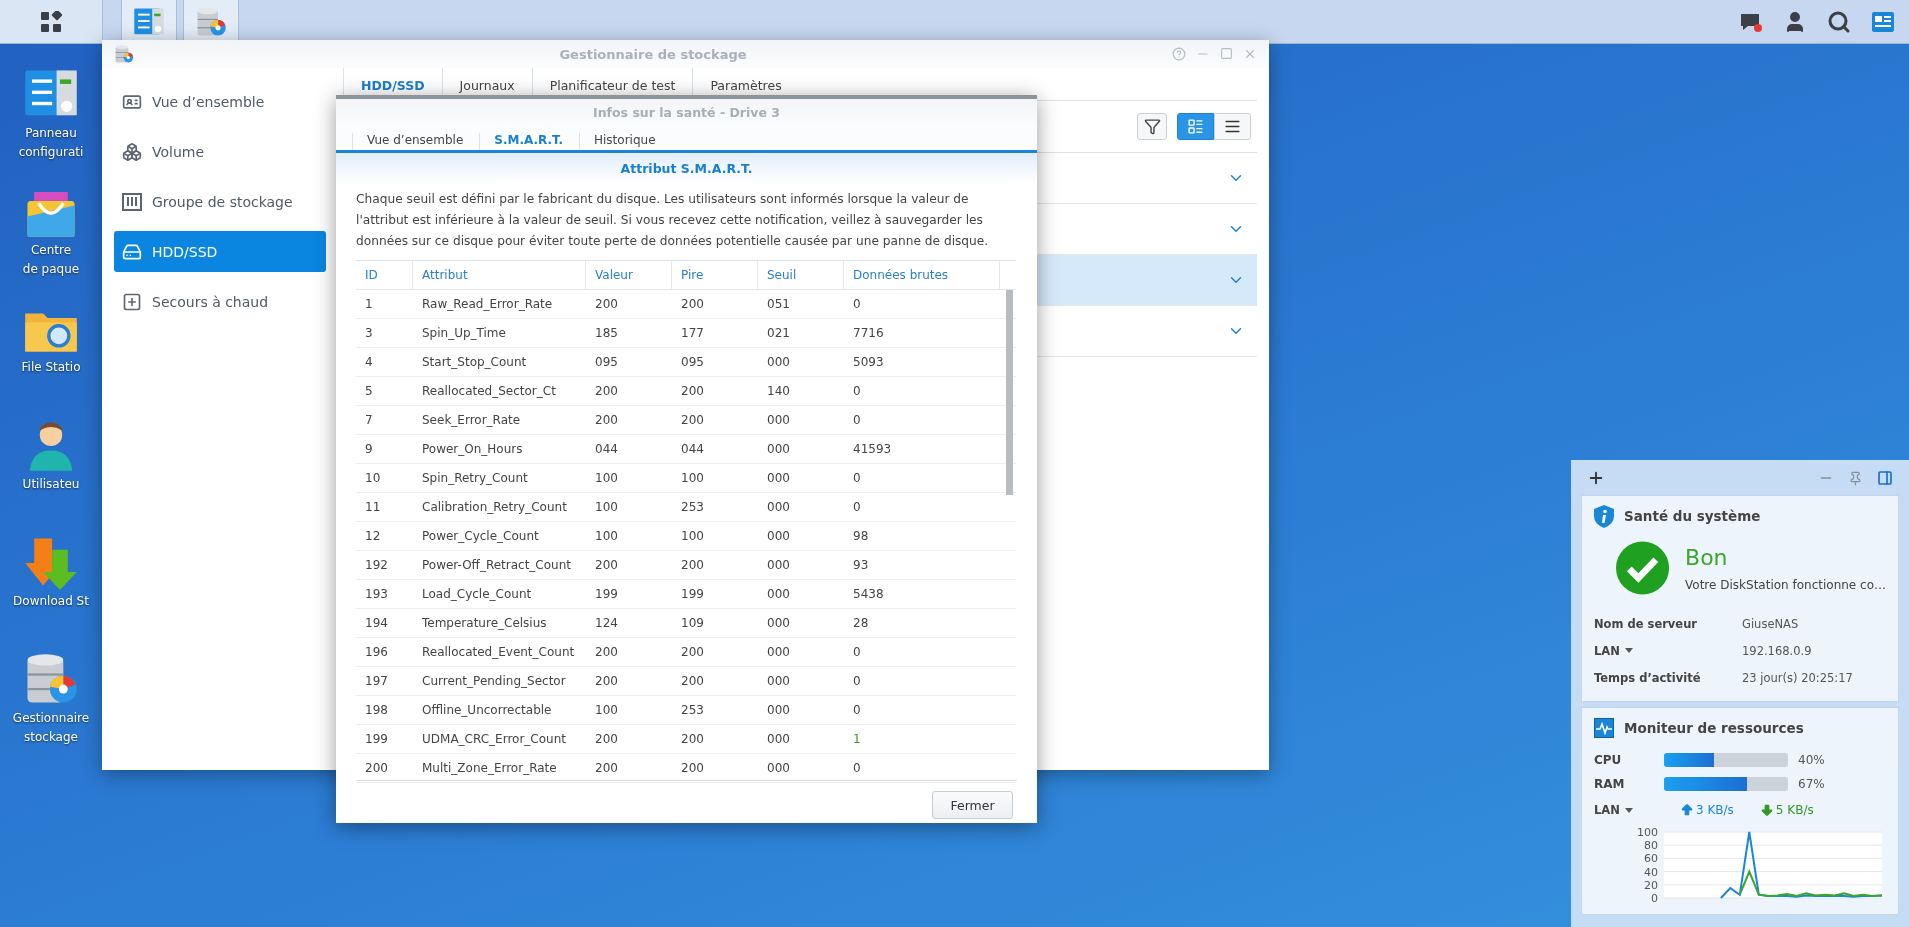 This screenshot has height=927, width=1909. I want to click on table-cell-text: 185, so click(606, 333).